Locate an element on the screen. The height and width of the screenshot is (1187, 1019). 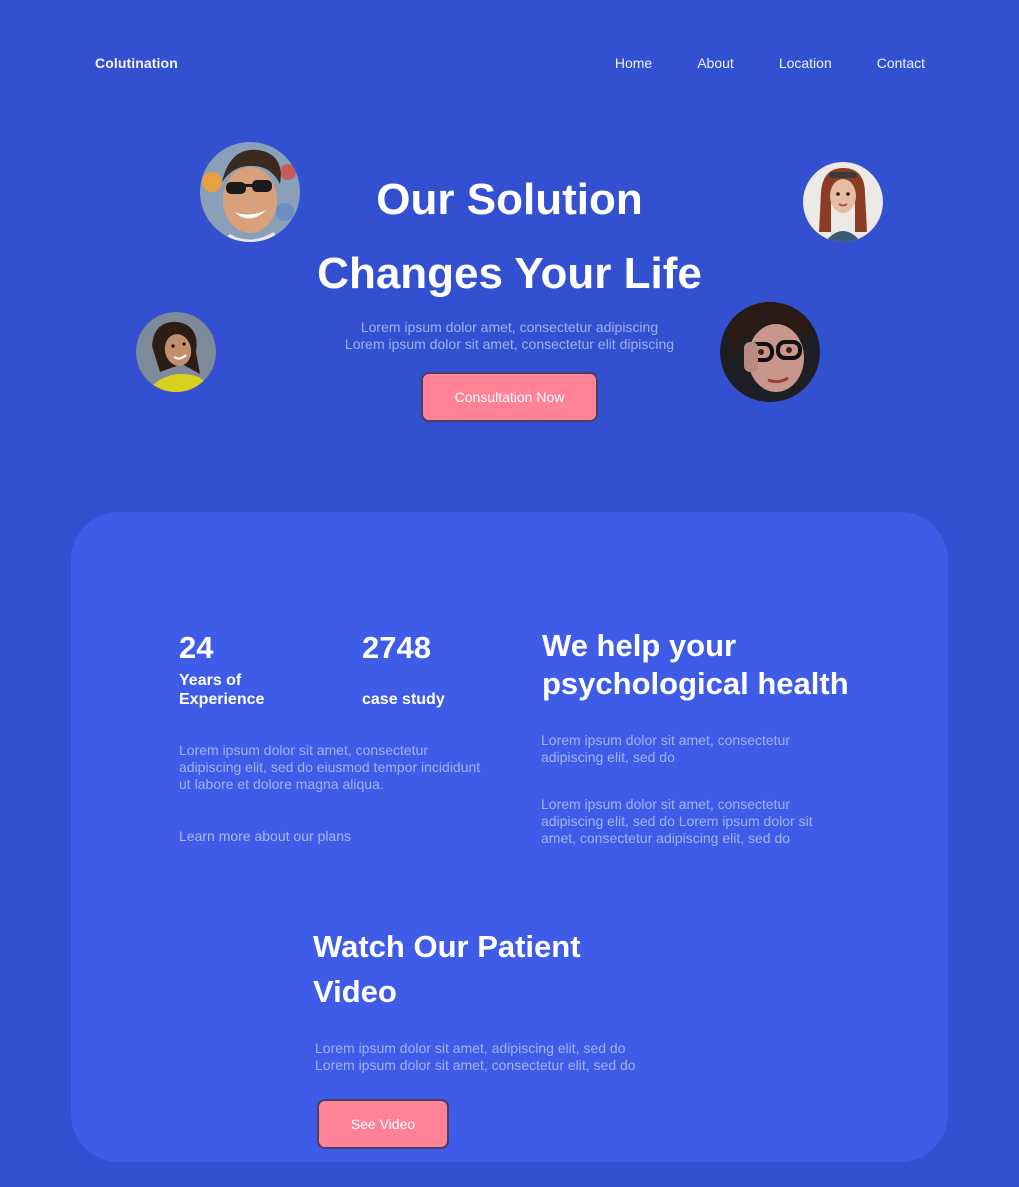
help-paragraph-line: adipiscing elit, sed do is located at coordinates (608, 757).